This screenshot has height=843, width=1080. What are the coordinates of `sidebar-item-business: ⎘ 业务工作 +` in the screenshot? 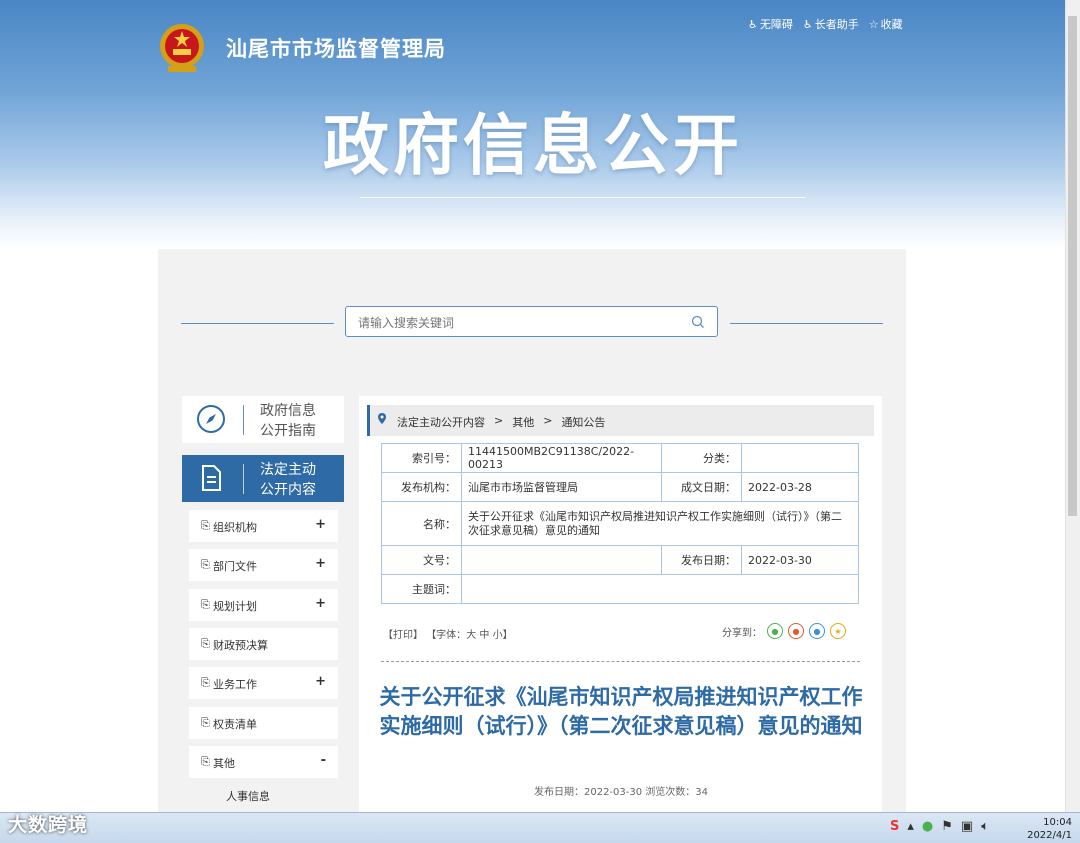 It's located at (263, 683).